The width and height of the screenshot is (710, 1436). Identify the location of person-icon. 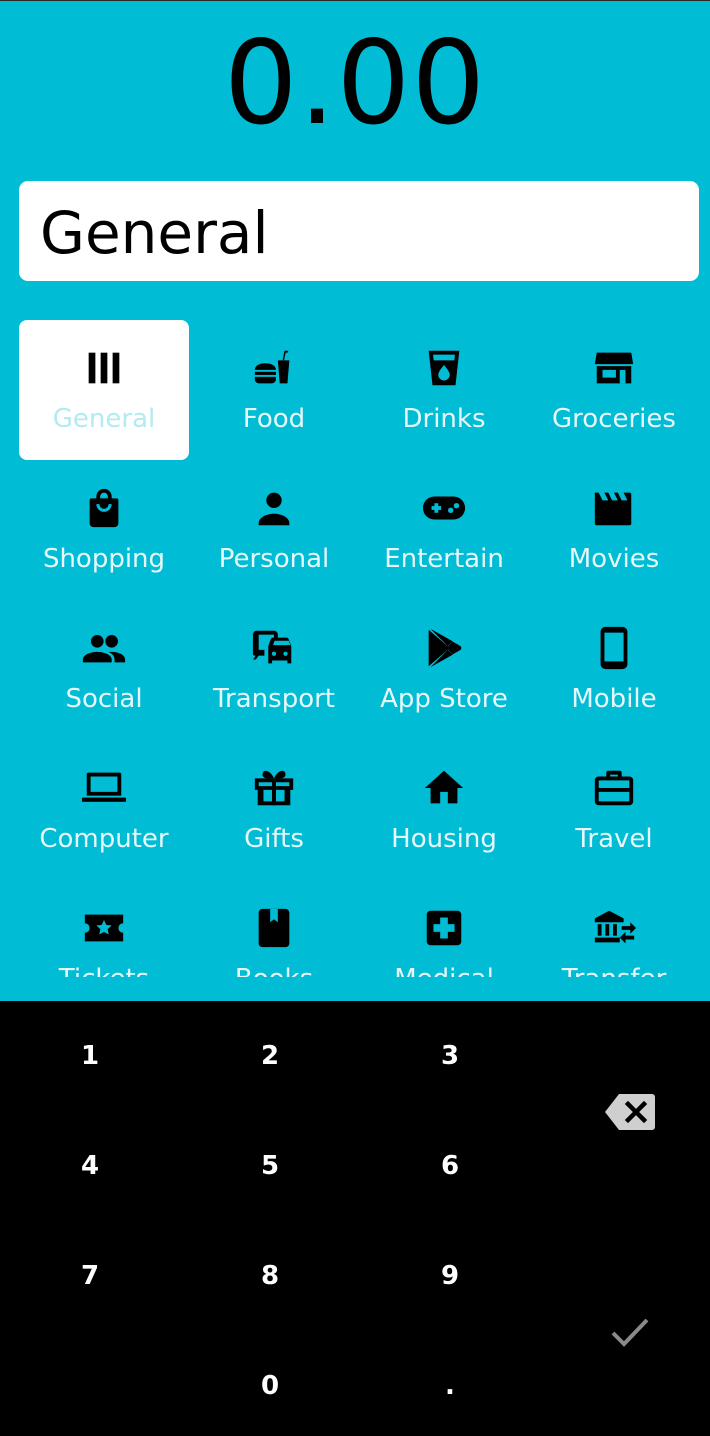
(274, 508).